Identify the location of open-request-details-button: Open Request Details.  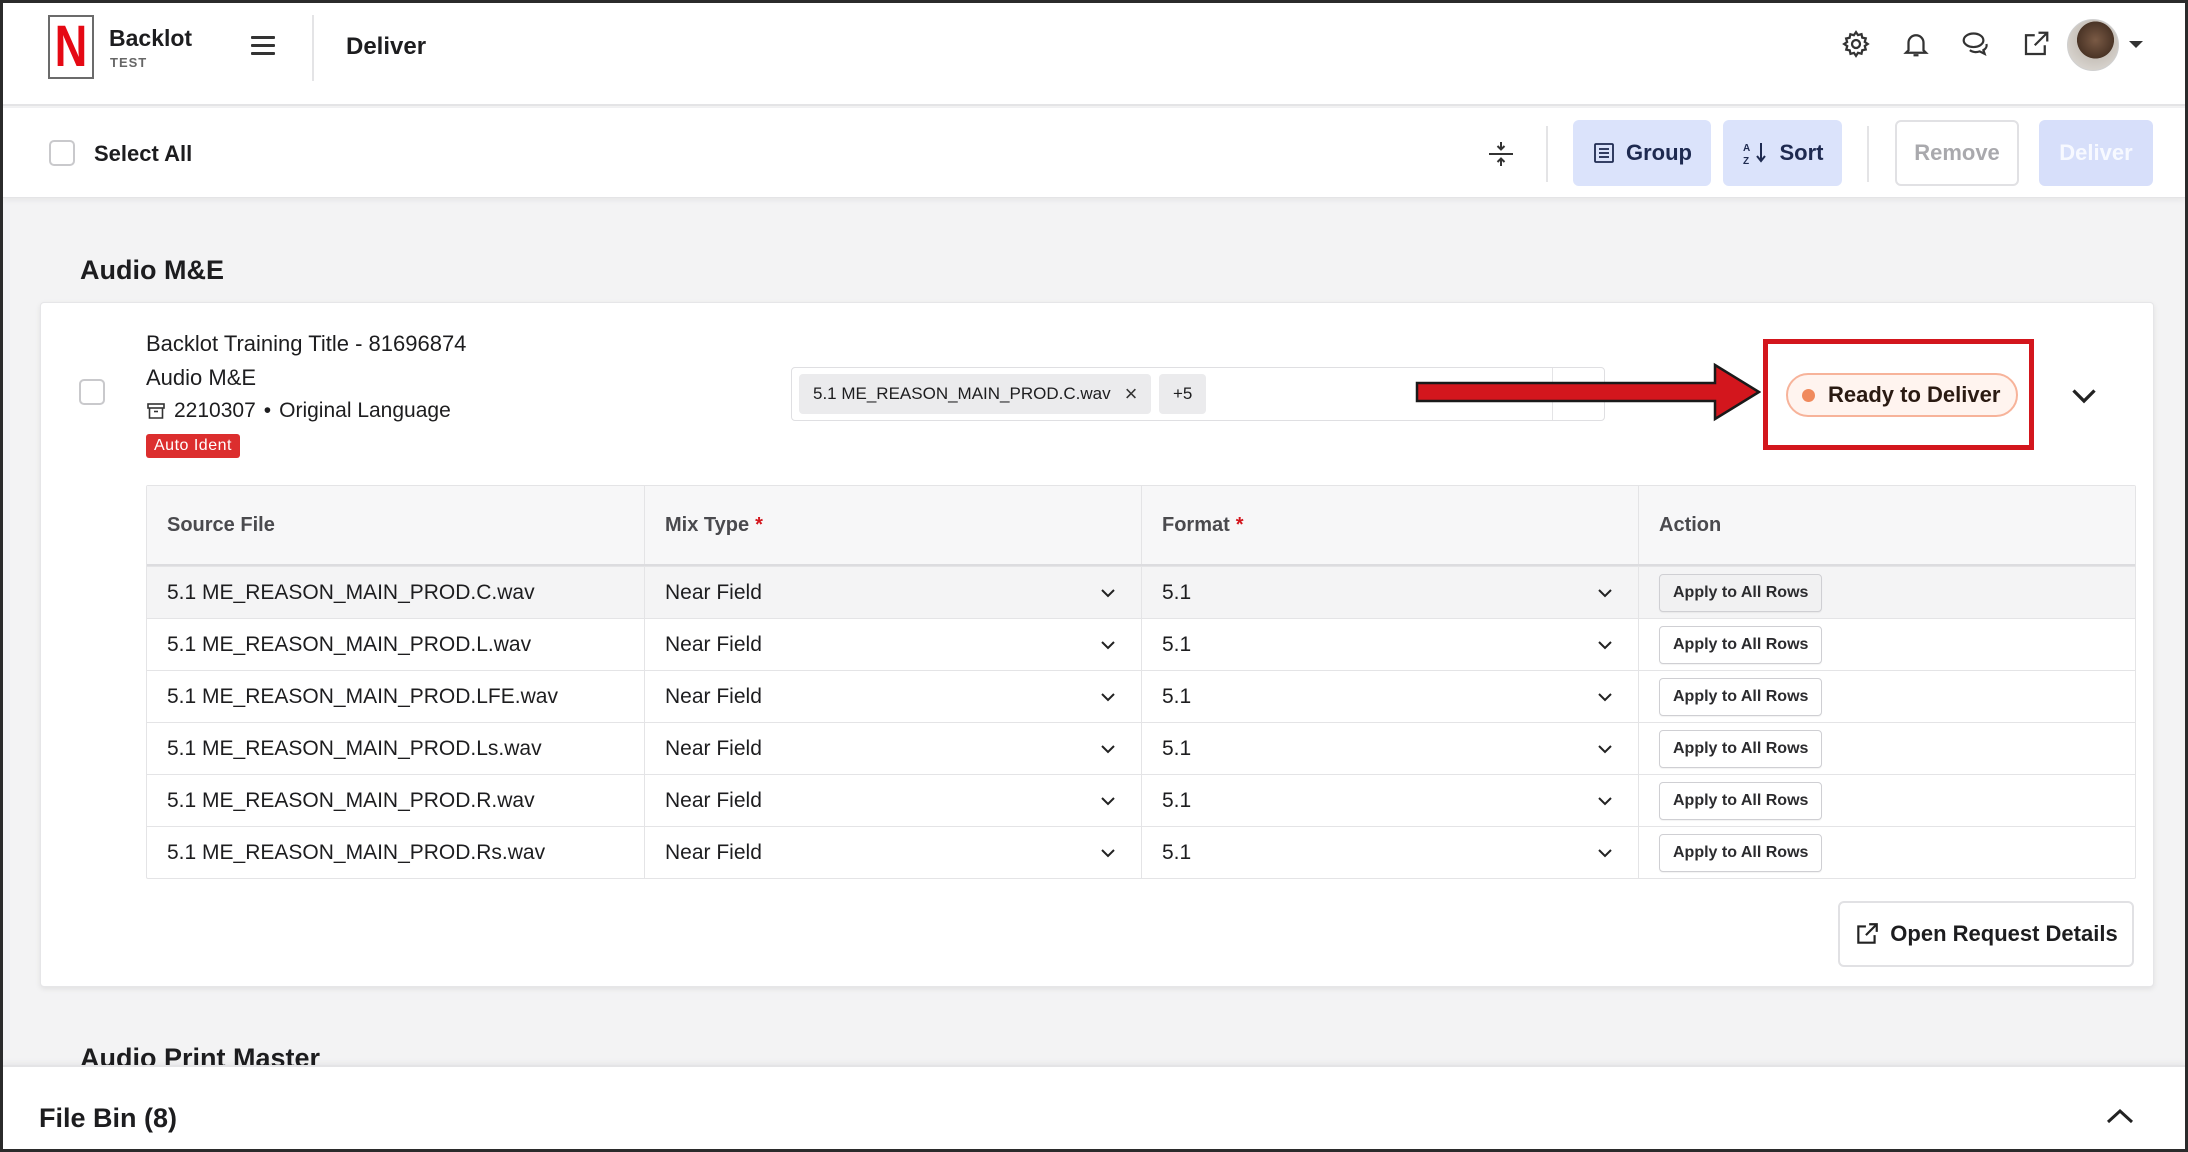
(1986, 934).